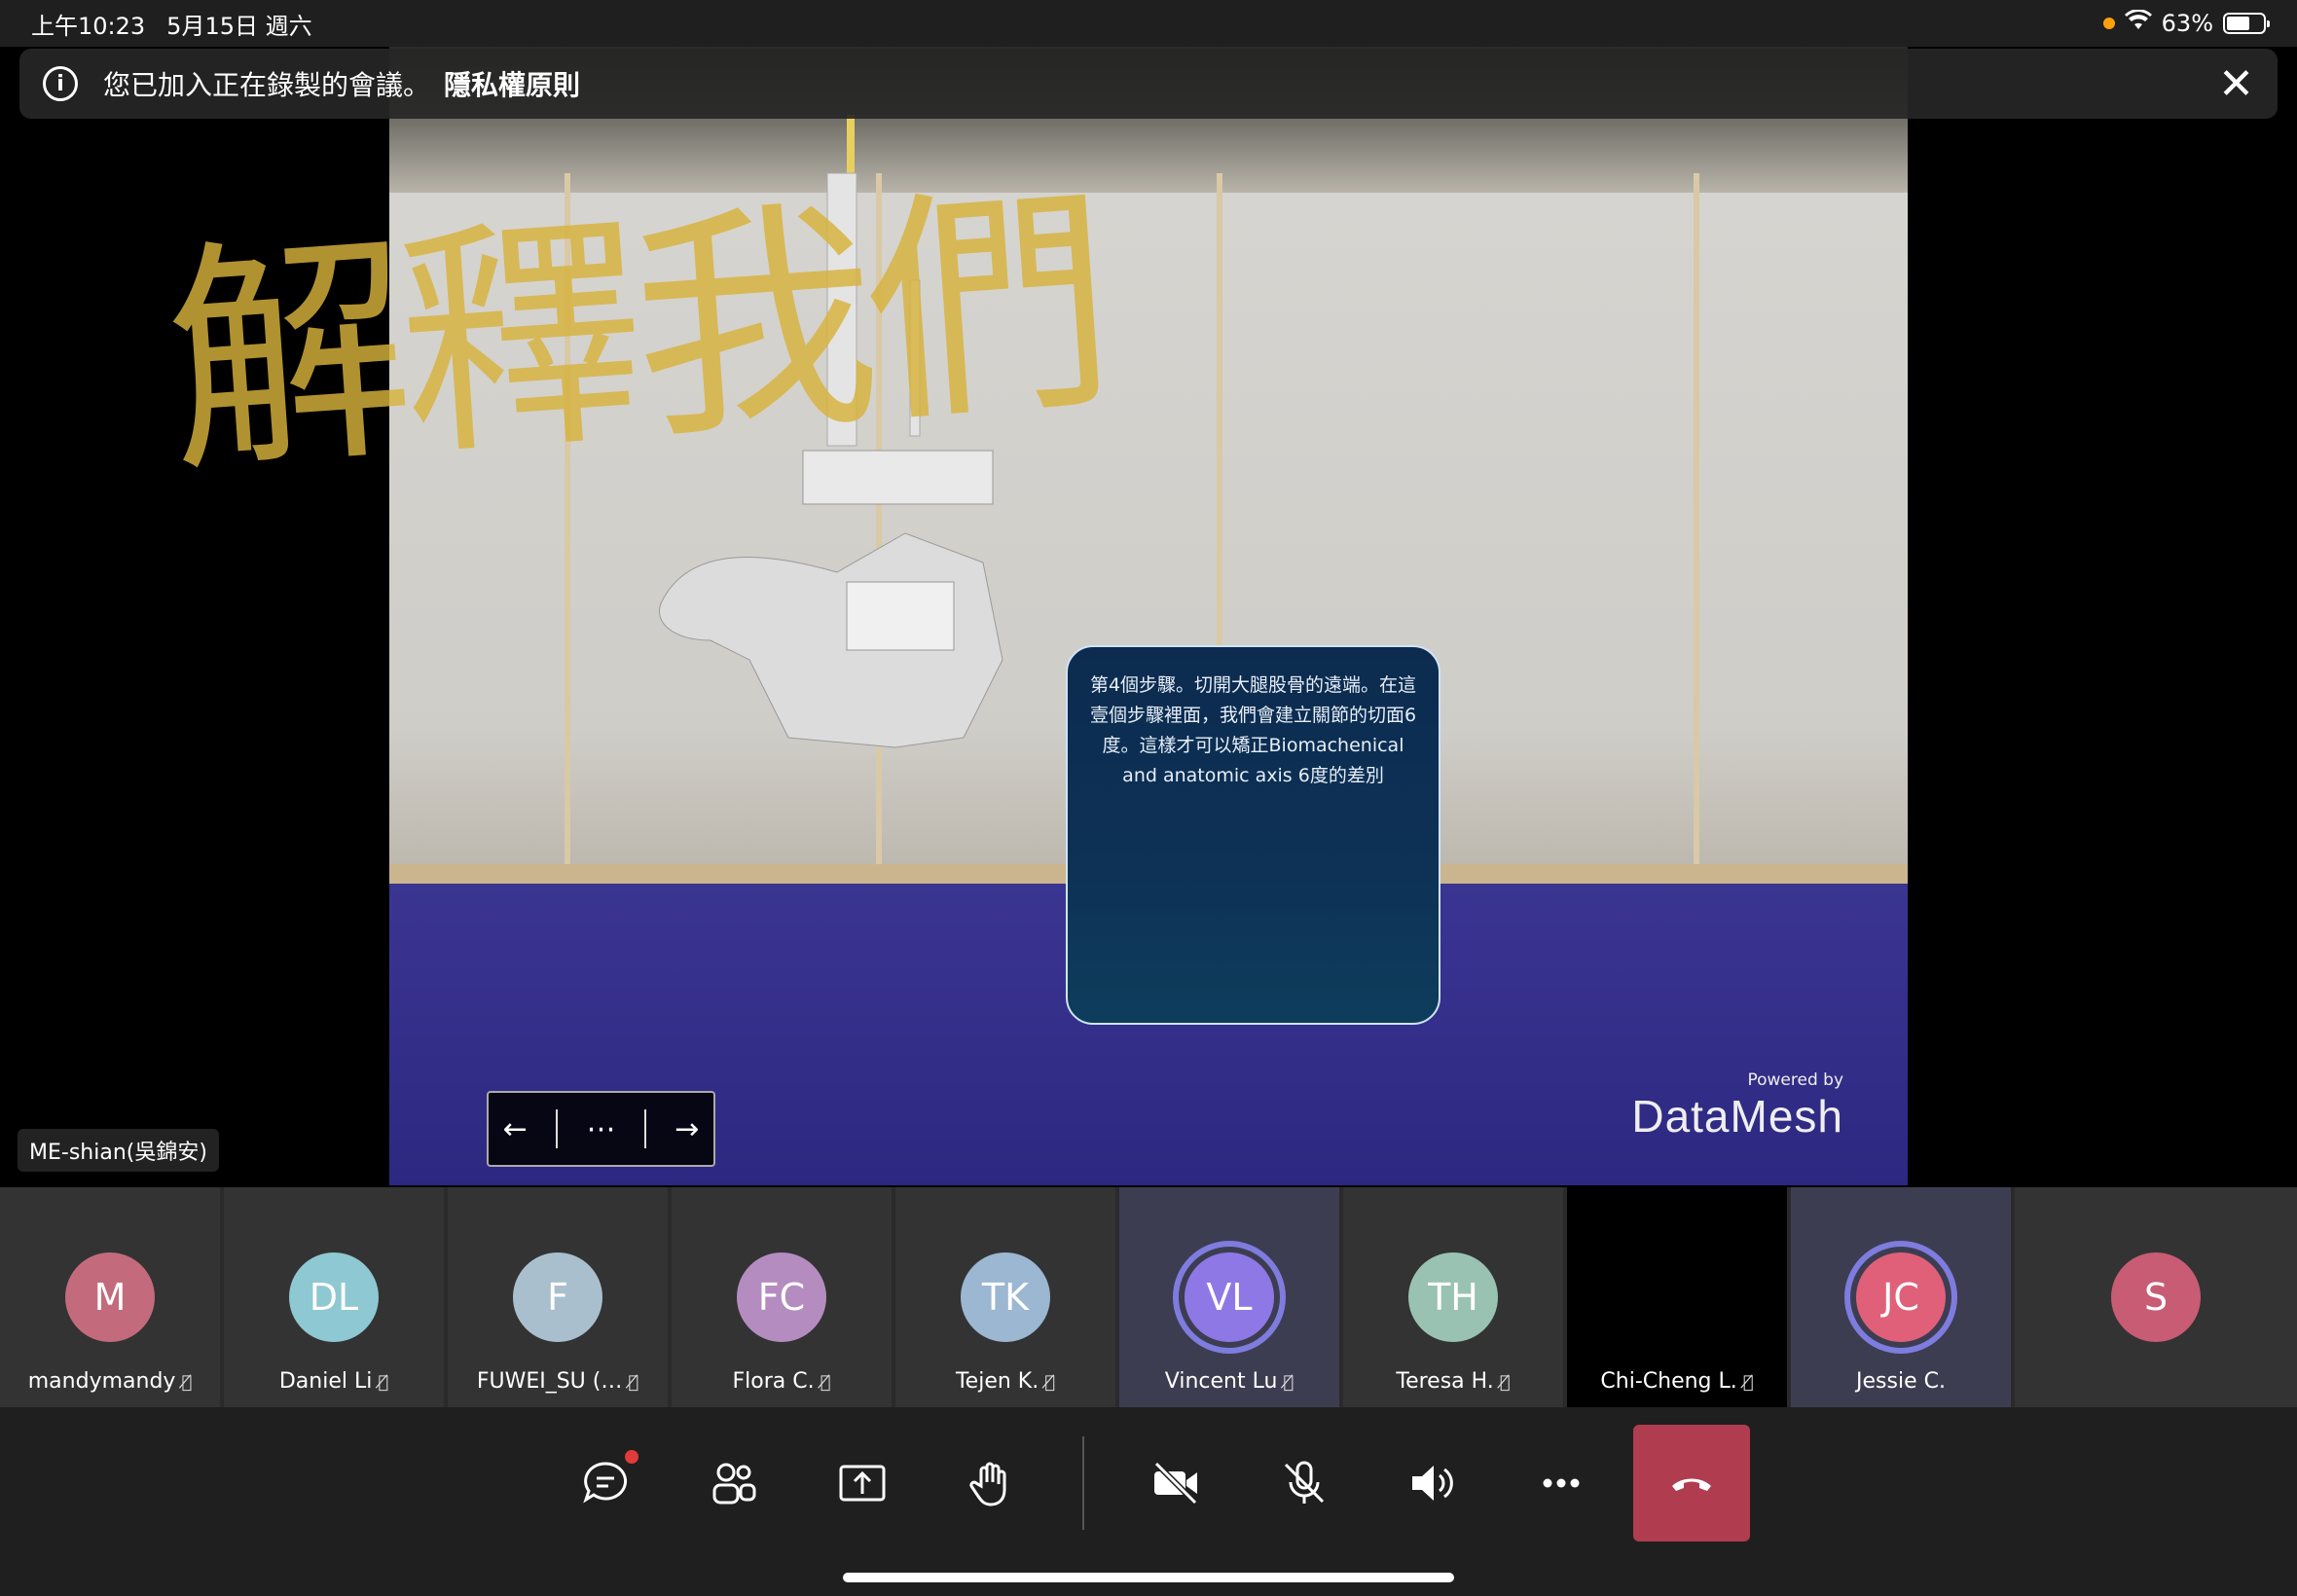 The height and width of the screenshot is (1596, 2297). I want to click on participant-name-row: Teresa H. 🎙̸, so click(1453, 1381).